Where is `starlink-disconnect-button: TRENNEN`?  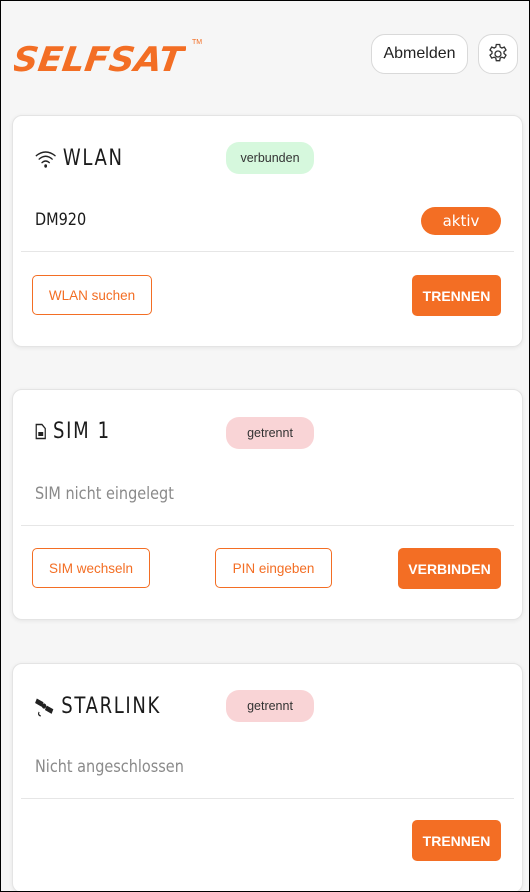 starlink-disconnect-button: TRENNEN is located at coordinates (456, 840).